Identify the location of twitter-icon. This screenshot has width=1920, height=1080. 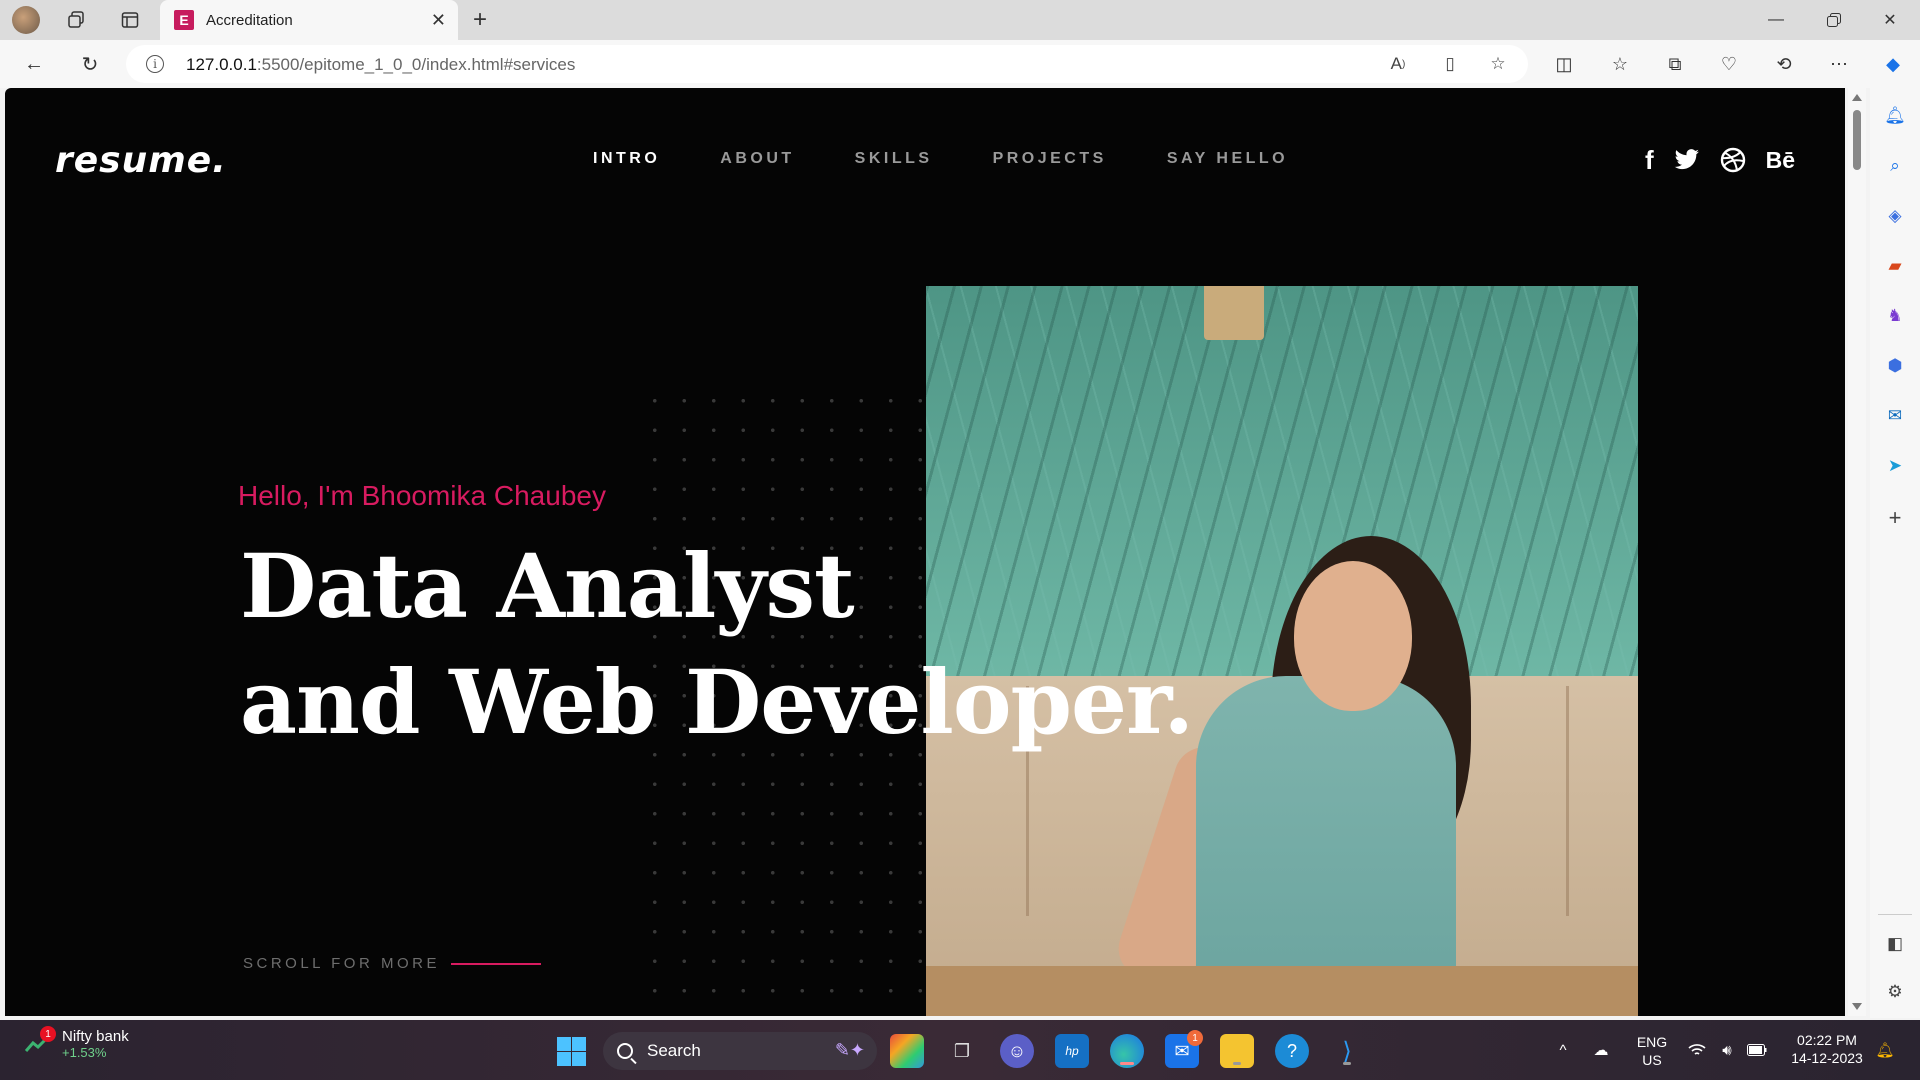
(1687, 160).